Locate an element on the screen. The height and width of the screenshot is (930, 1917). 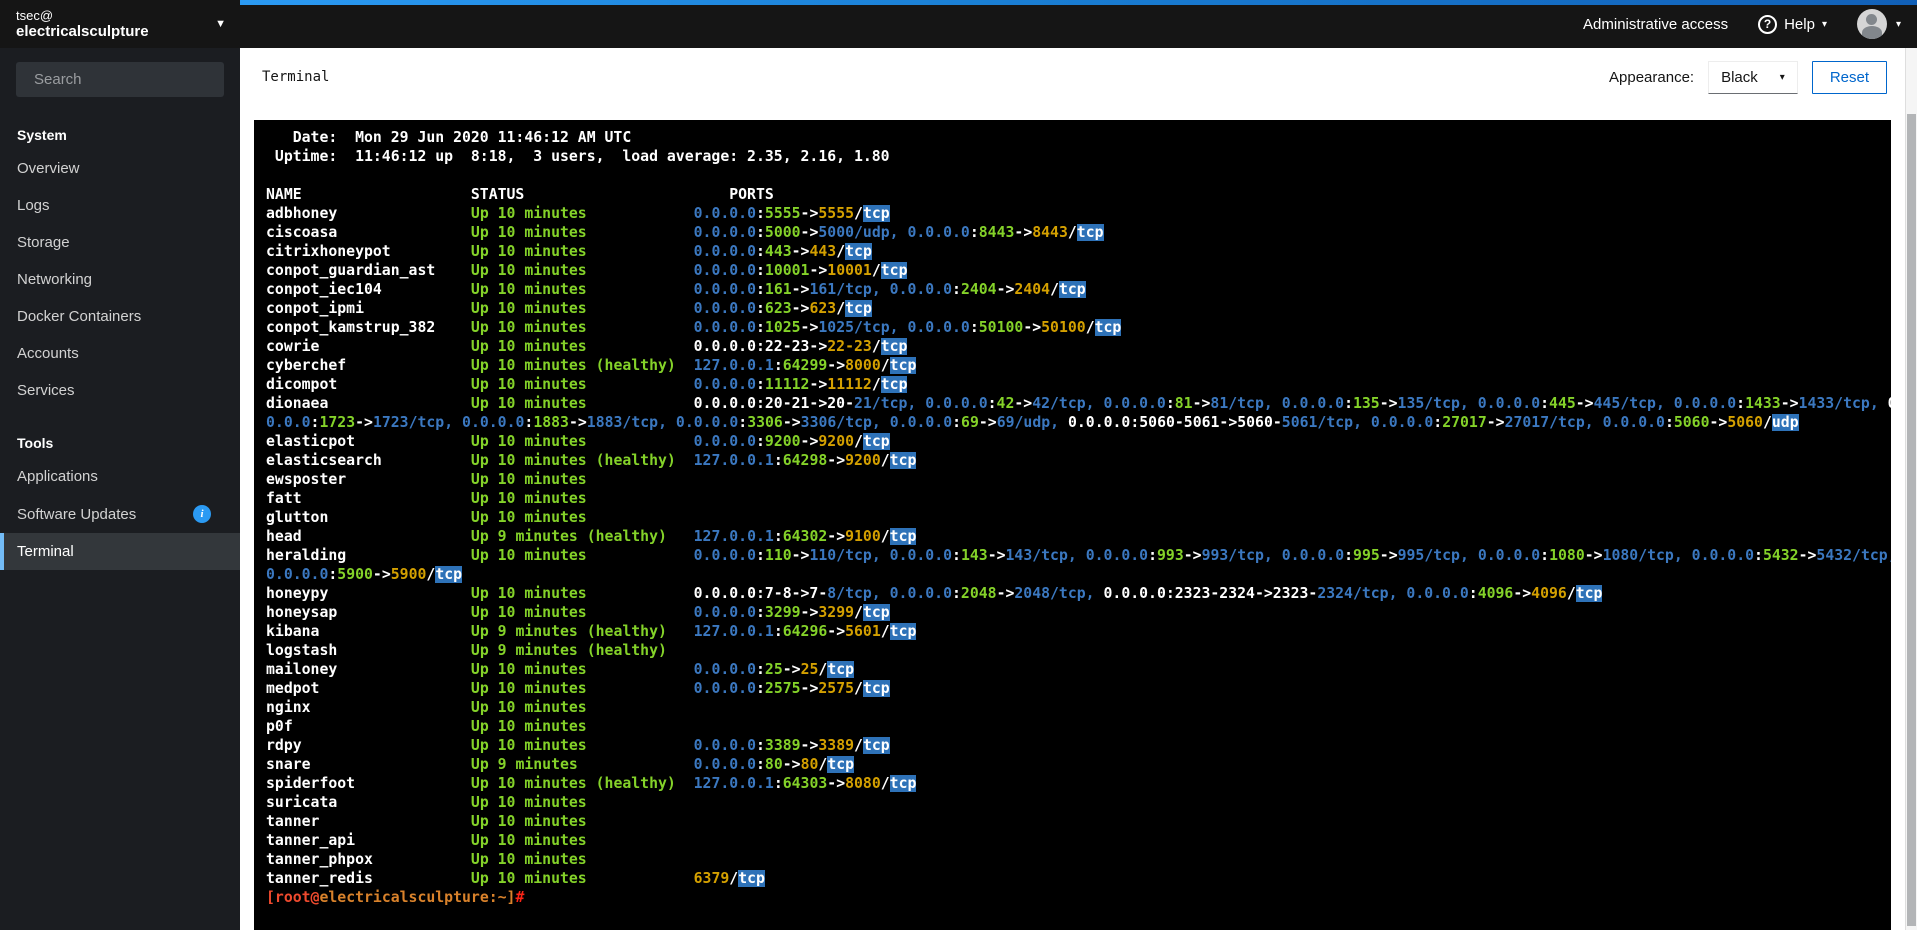
search-input is located at coordinates (133, 79).